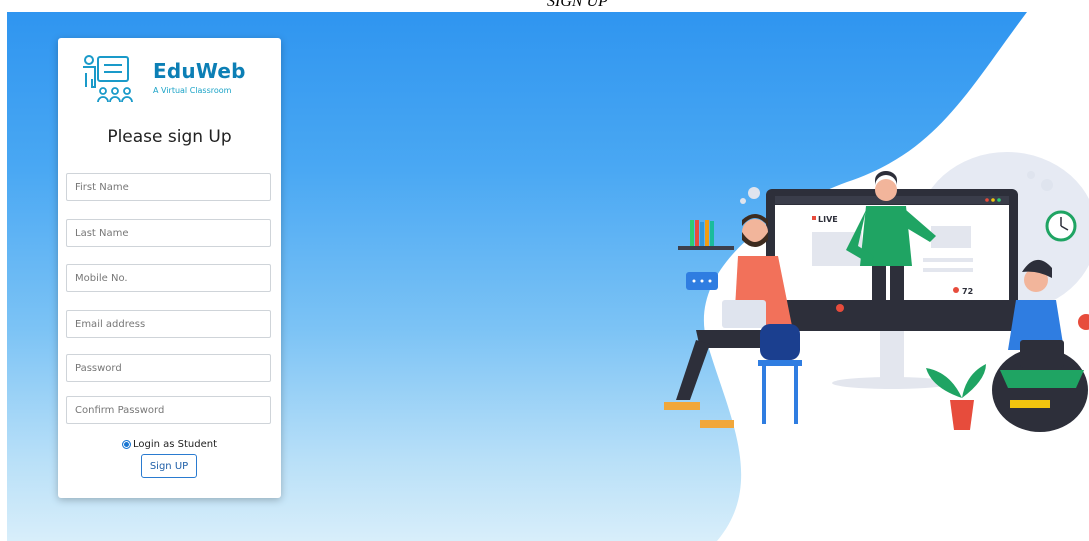 The height and width of the screenshot is (541, 1089). What do you see at coordinates (126, 444) in the screenshot?
I see `radio-selected-icon` at bounding box center [126, 444].